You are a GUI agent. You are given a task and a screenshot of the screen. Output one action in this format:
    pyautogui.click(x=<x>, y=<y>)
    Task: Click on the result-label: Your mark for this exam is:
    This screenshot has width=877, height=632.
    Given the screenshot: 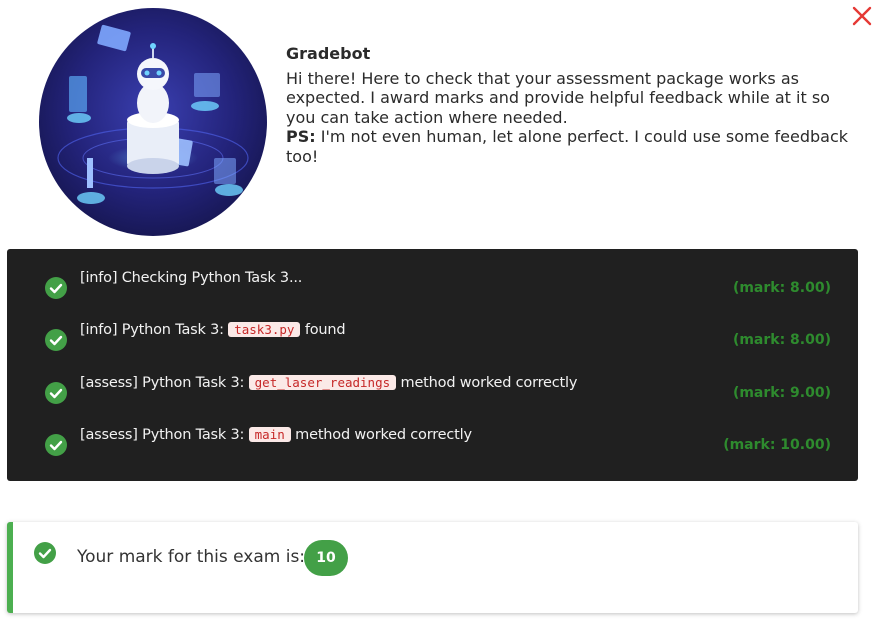 What is the action you would take?
    pyautogui.click(x=191, y=557)
    